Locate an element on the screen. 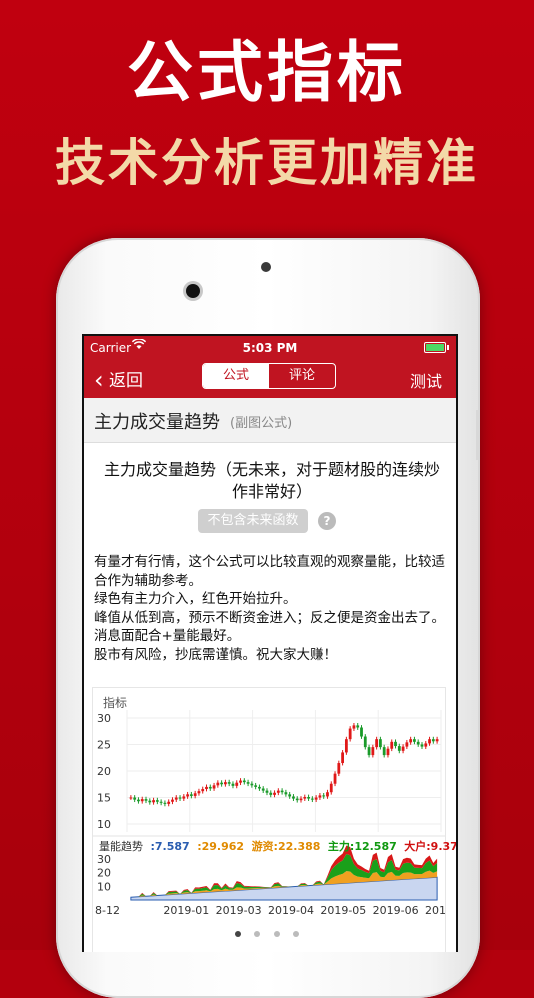  x-tick-label: 8-12 is located at coordinates (107, 910).